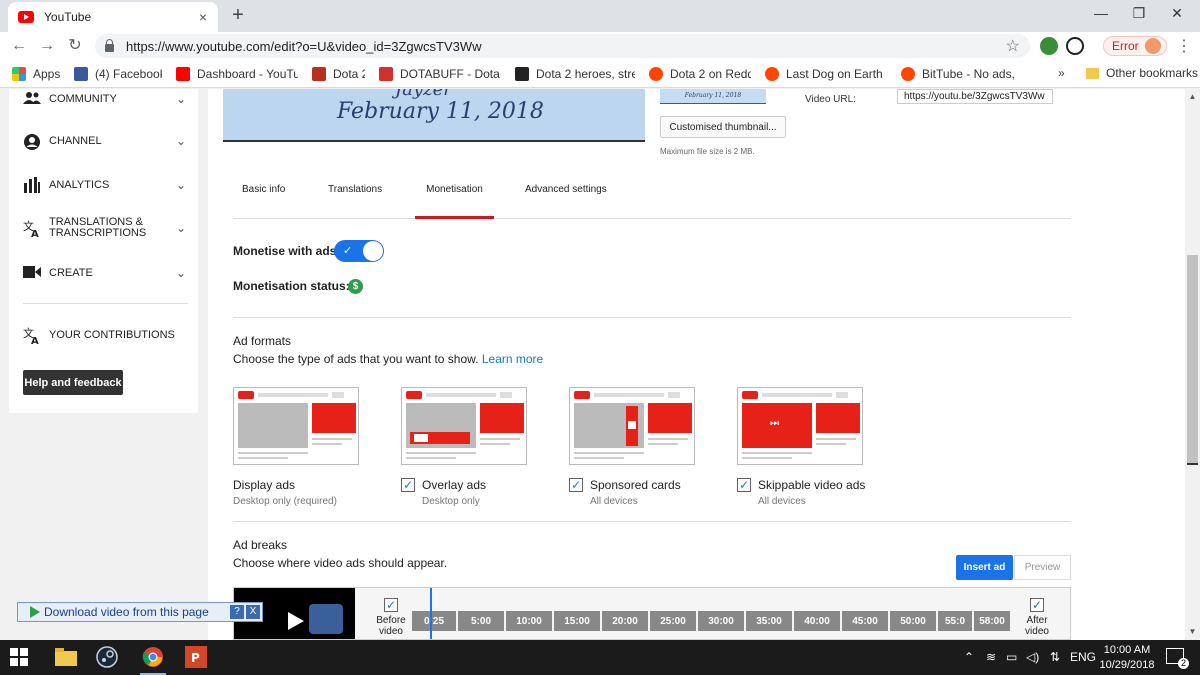 Image resolution: width=1200 pixels, height=675 pixels. I want to click on taskbar-clock: 10:00 AM 10/29/2018, so click(1127, 658).